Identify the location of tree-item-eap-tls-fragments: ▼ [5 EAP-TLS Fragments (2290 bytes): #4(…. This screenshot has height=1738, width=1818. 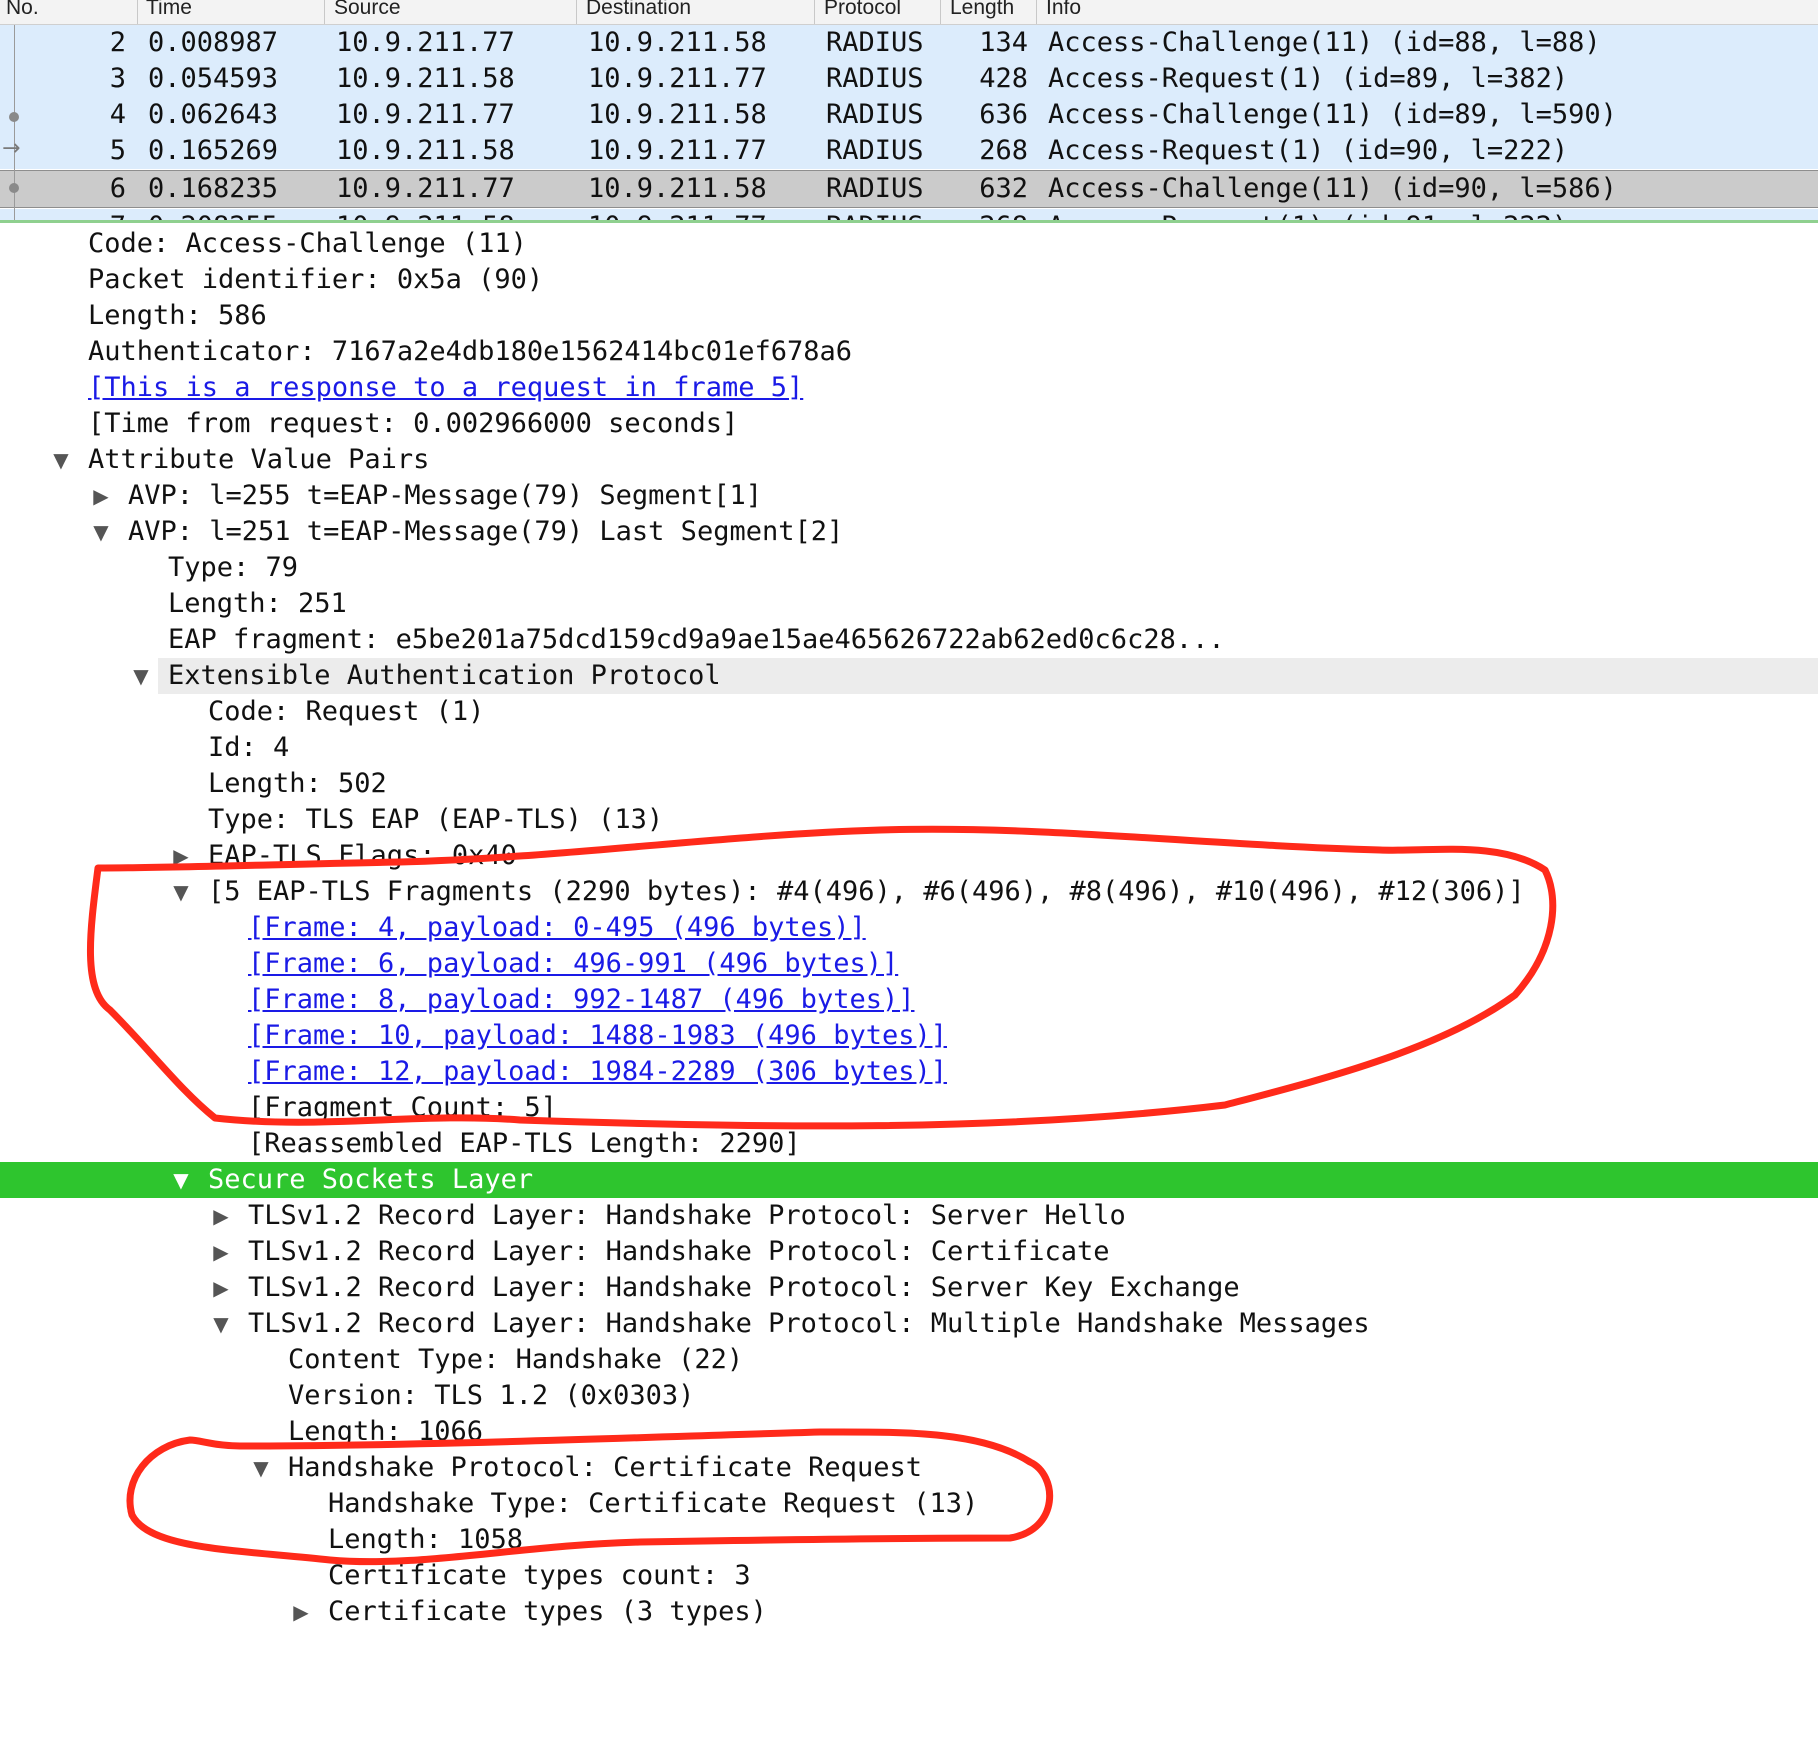
(909, 892).